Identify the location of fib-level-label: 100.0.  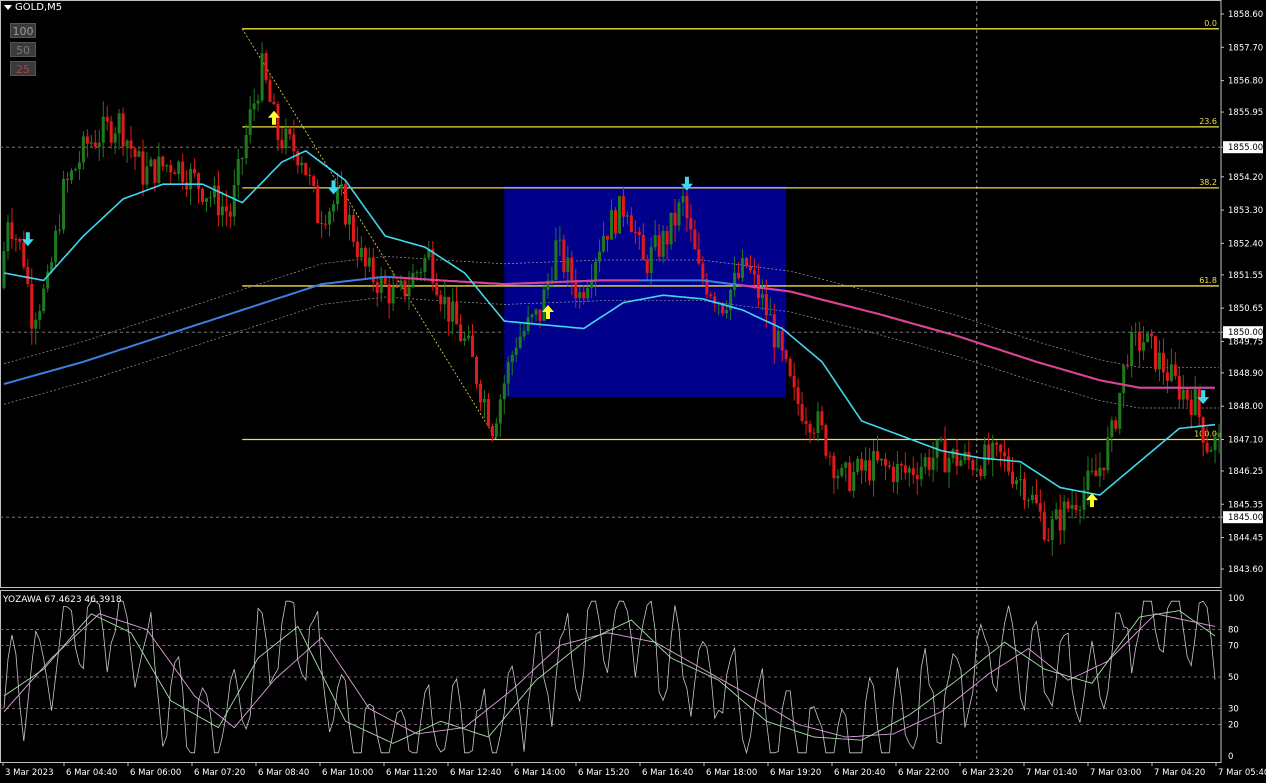
(1205, 434).